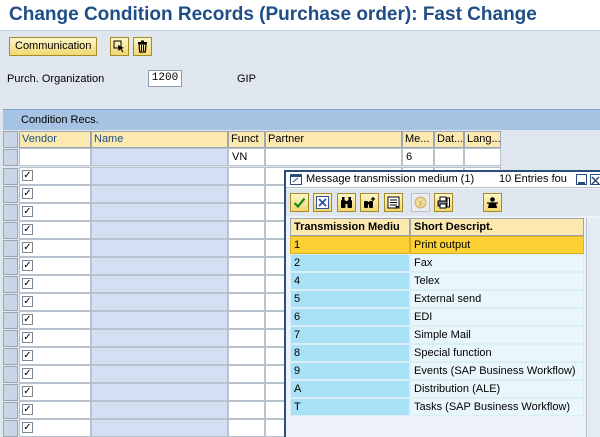 This screenshot has width=600, height=437. I want to click on transmission-medium-description: Events (SAP Business Workflow), so click(497, 371).